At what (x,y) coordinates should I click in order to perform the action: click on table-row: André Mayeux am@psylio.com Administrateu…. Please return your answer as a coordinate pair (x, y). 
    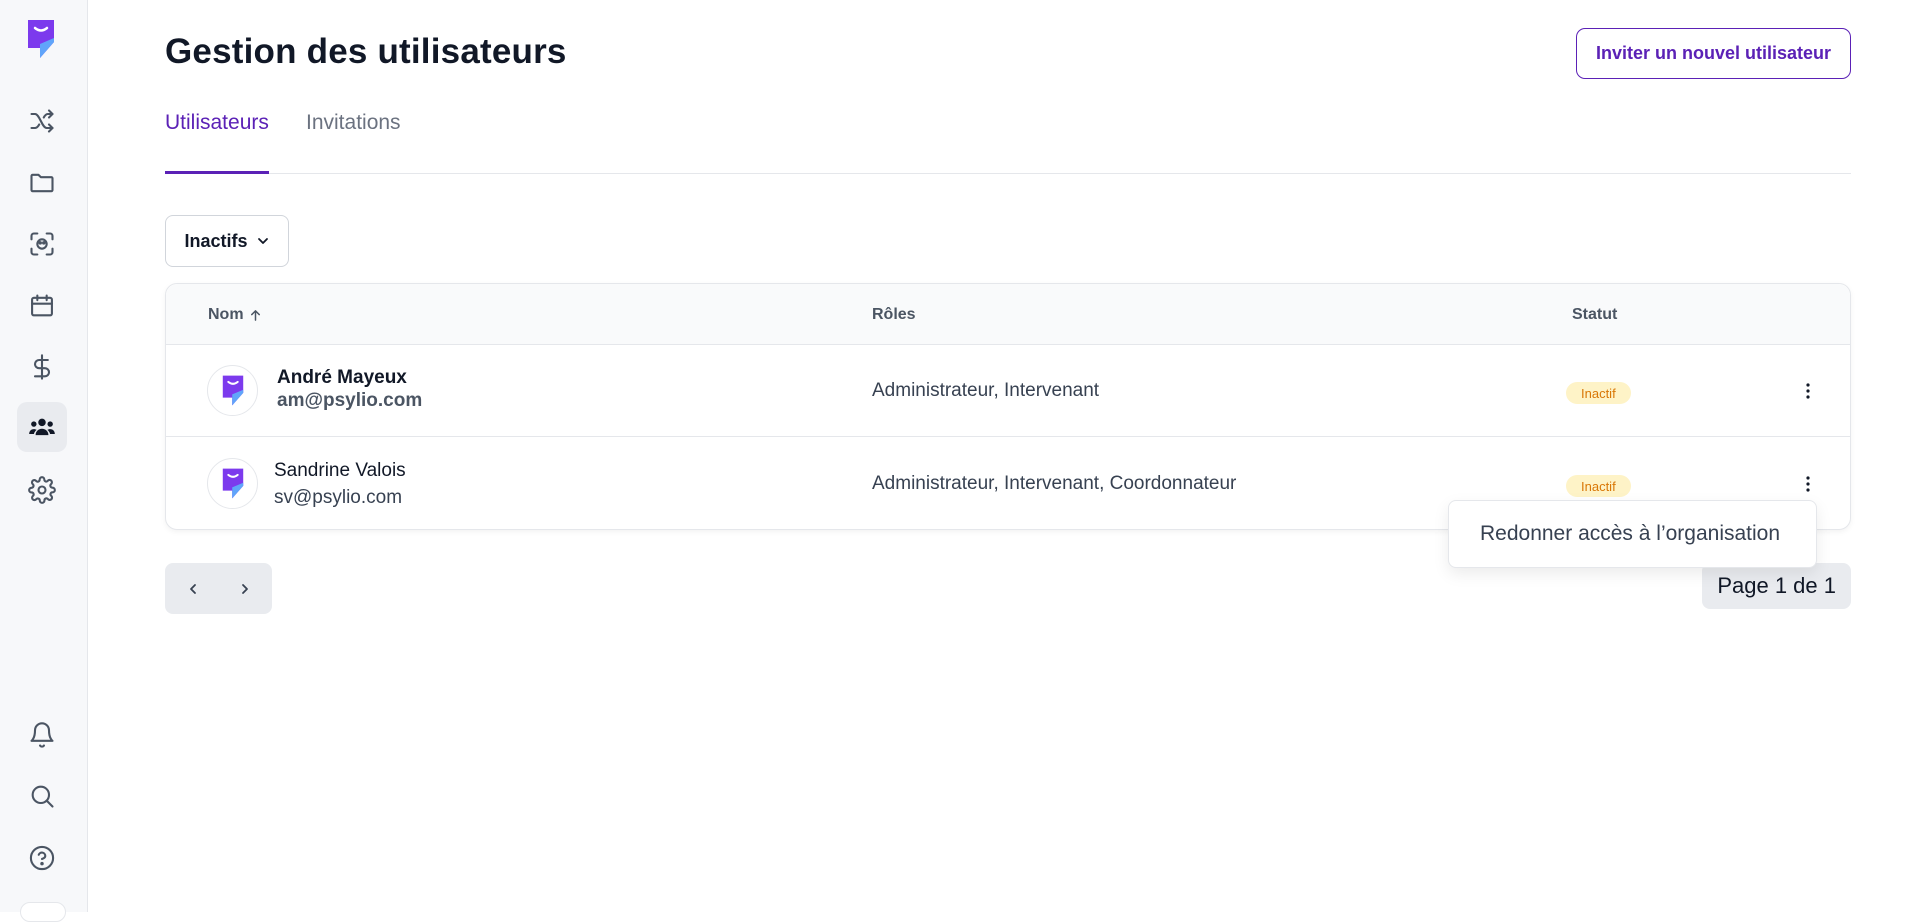
    Looking at the image, I should click on (1008, 391).